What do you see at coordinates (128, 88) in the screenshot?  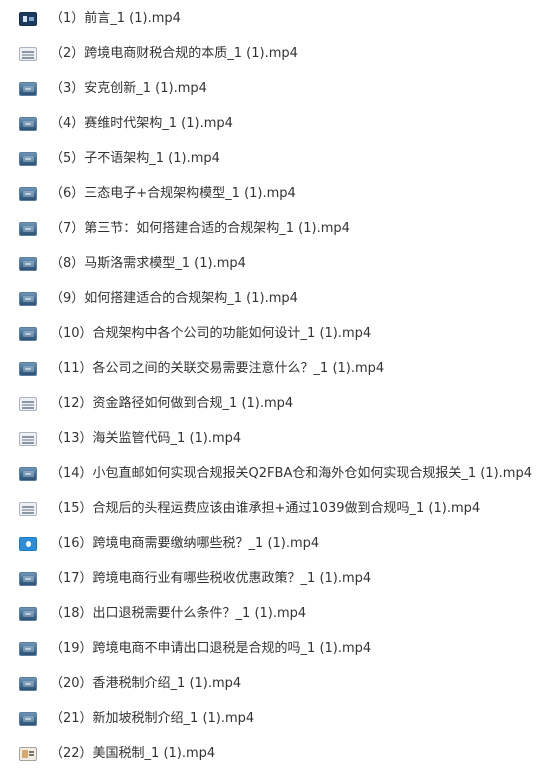 I see `file-name: （3）安克创新_1 (1).mp4` at bounding box center [128, 88].